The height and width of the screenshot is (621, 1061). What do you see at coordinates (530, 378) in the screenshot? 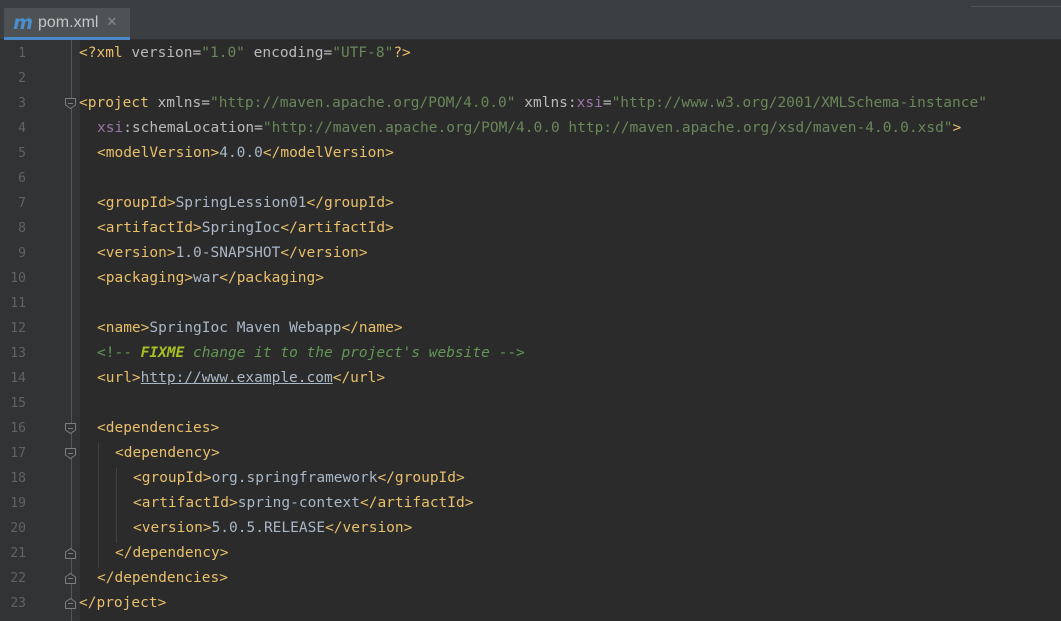
I see `code-line: 14 <url>http://www.example.com</url>` at bounding box center [530, 378].